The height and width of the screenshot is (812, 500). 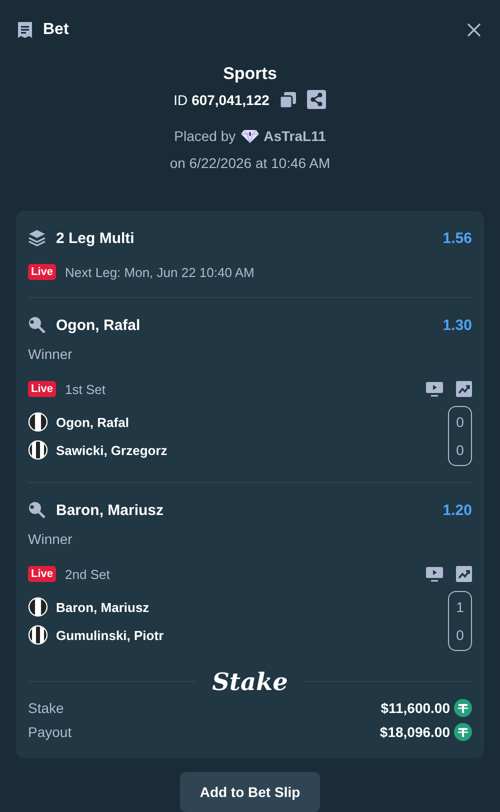 What do you see at coordinates (415, 732) in the screenshot?
I see `amount-value: $18,096.00` at bounding box center [415, 732].